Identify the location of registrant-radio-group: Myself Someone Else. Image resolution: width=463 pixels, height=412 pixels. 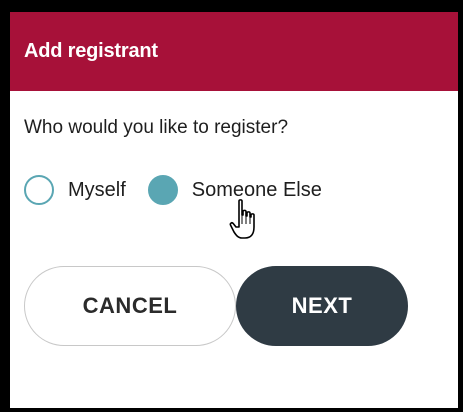
(173, 190).